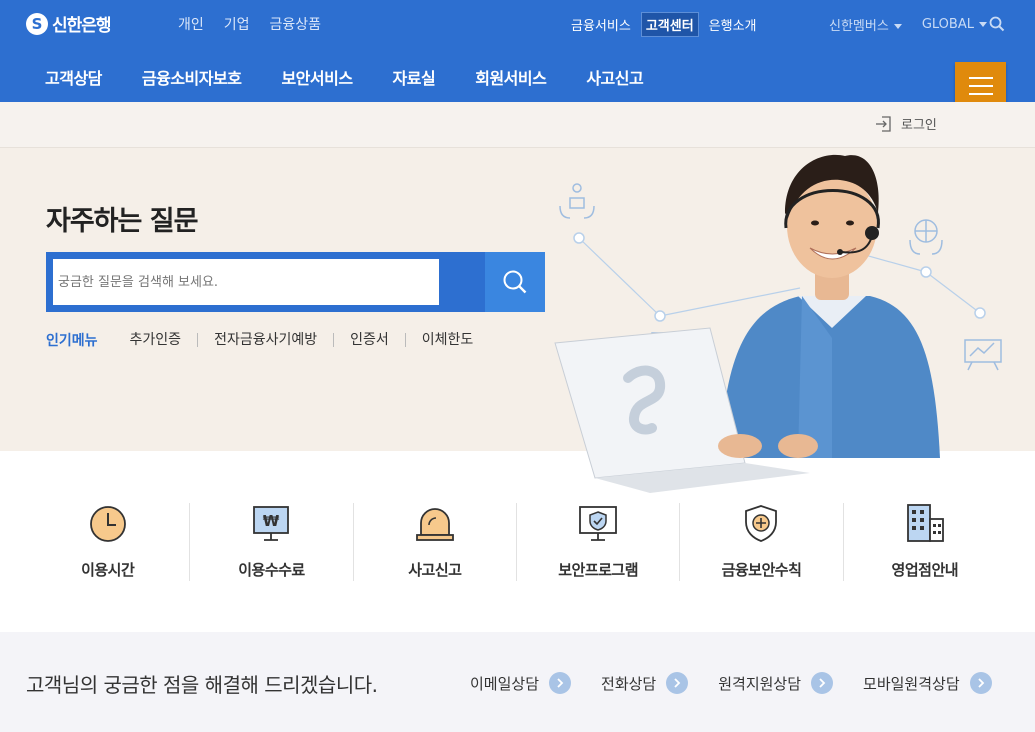 The height and width of the screenshot is (732, 1035). I want to click on top-nav-products: 금융상품, so click(296, 24).